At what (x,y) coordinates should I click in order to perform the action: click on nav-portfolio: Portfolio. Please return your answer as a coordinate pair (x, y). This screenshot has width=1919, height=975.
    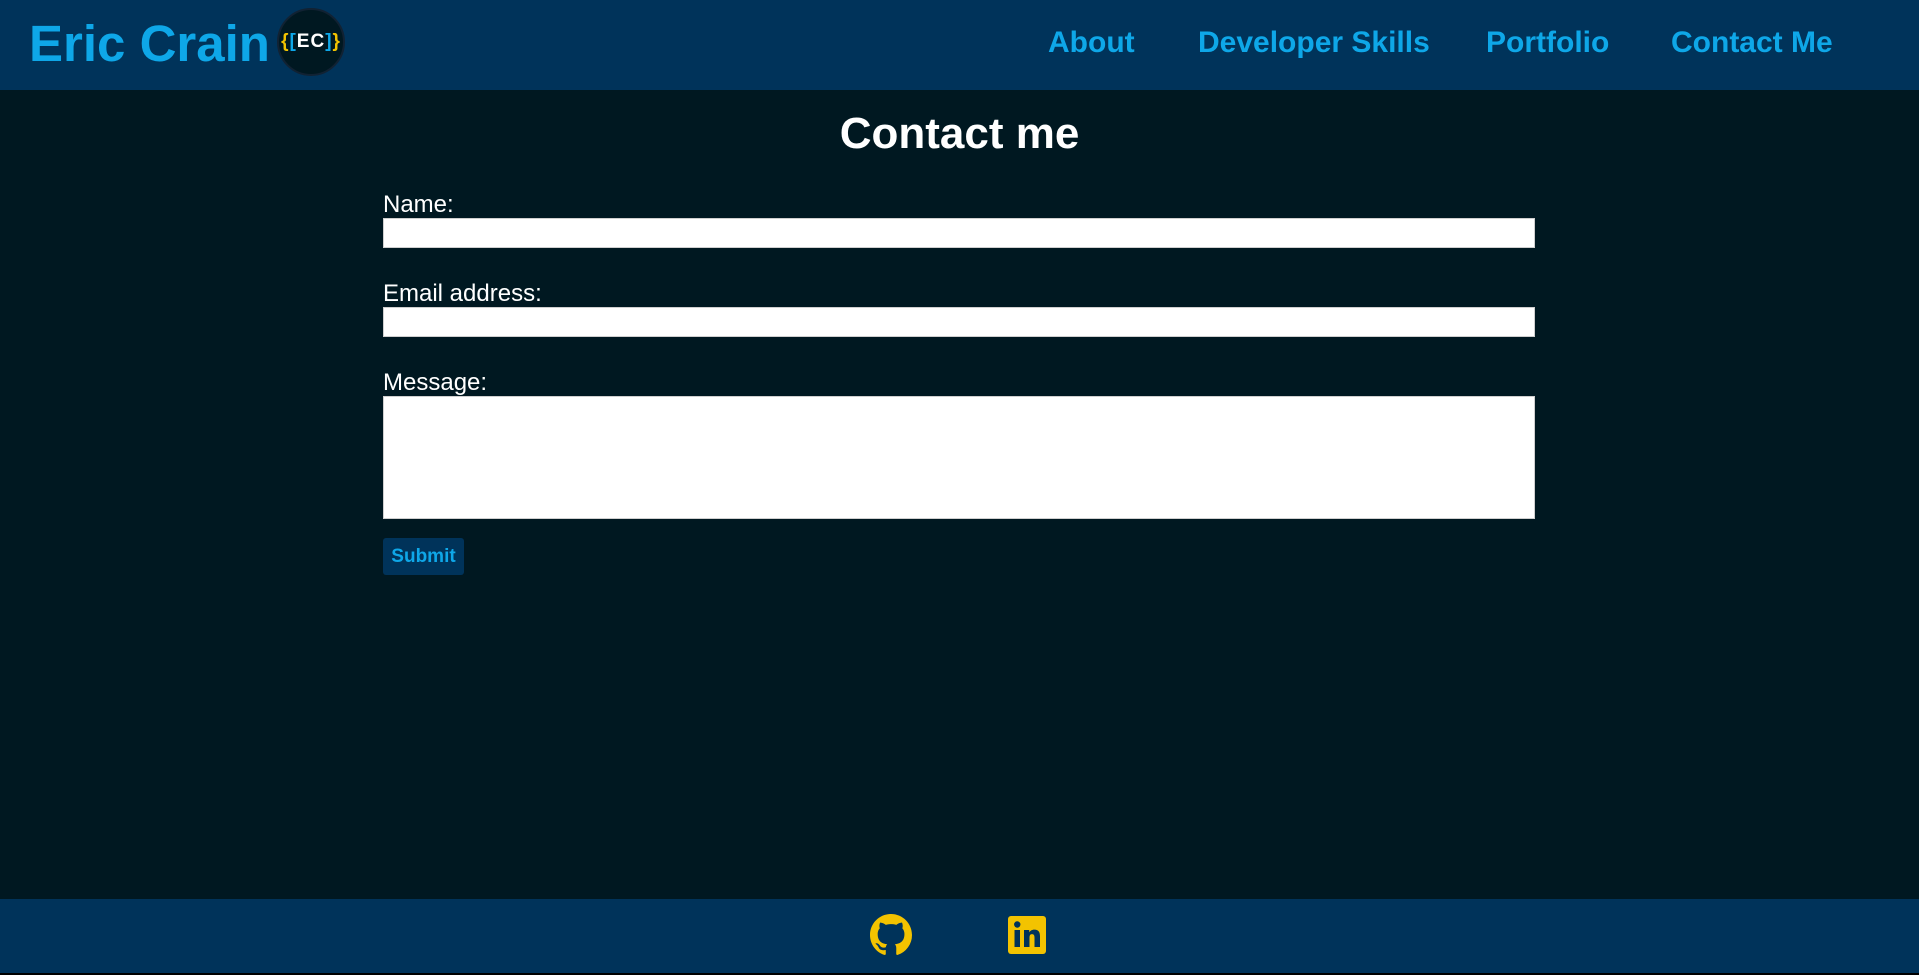
    Looking at the image, I should click on (1547, 43).